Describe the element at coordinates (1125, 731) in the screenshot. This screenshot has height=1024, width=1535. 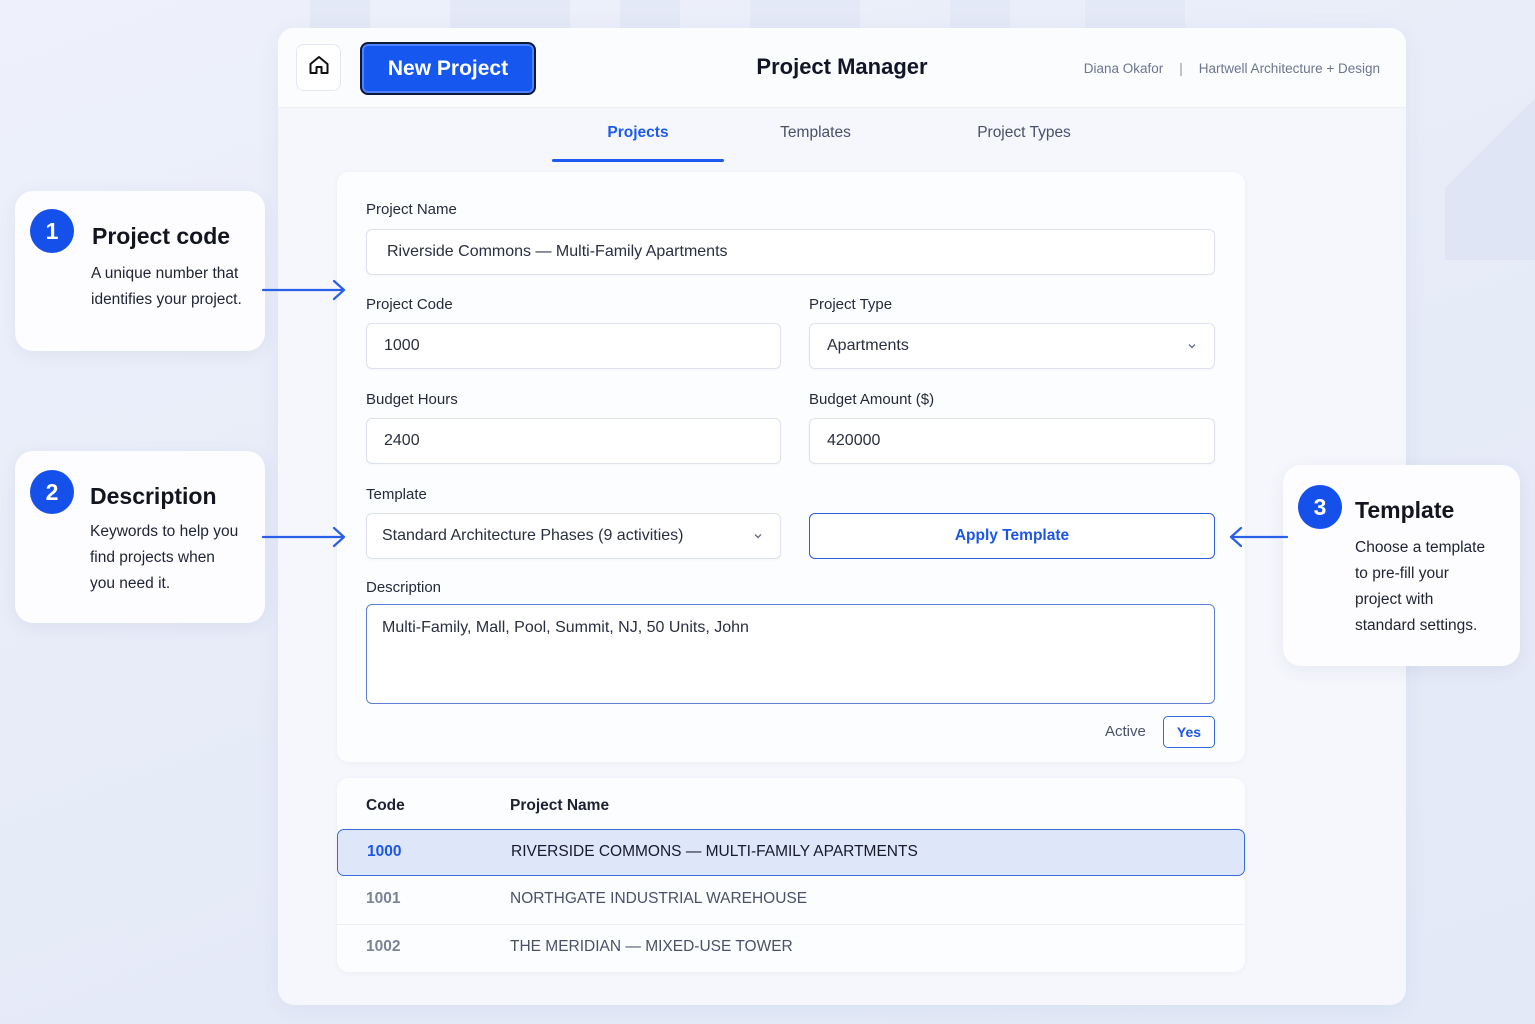
I see `active-label: Active` at that location.